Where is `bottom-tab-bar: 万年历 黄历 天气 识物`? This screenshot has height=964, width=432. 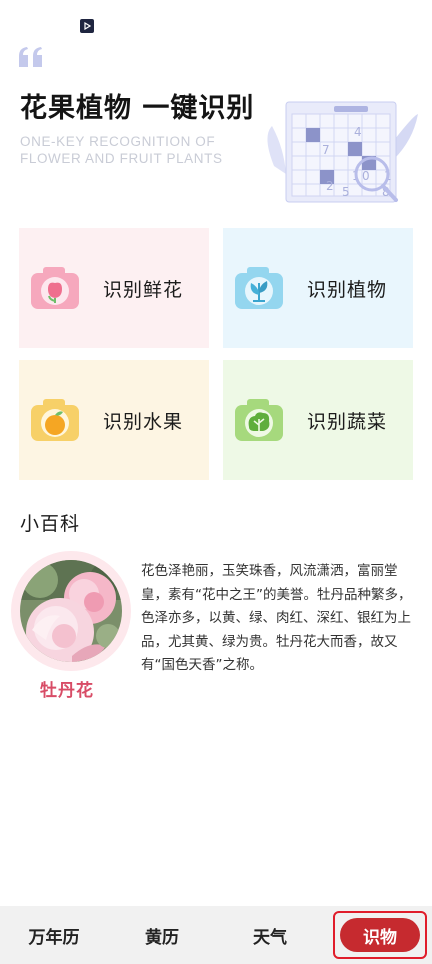 bottom-tab-bar: 万年历 黄历 天气 识物 is located at coordinates (216, 935).